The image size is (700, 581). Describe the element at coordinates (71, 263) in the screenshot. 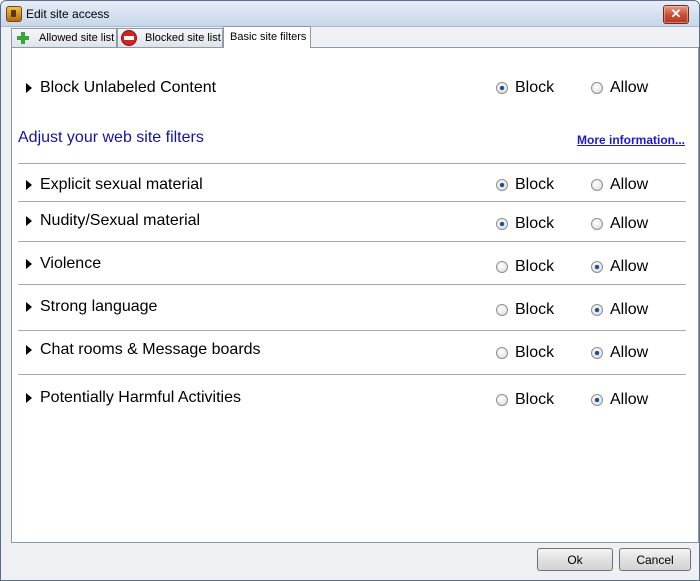

I see `filter-label: Violence` at that location.